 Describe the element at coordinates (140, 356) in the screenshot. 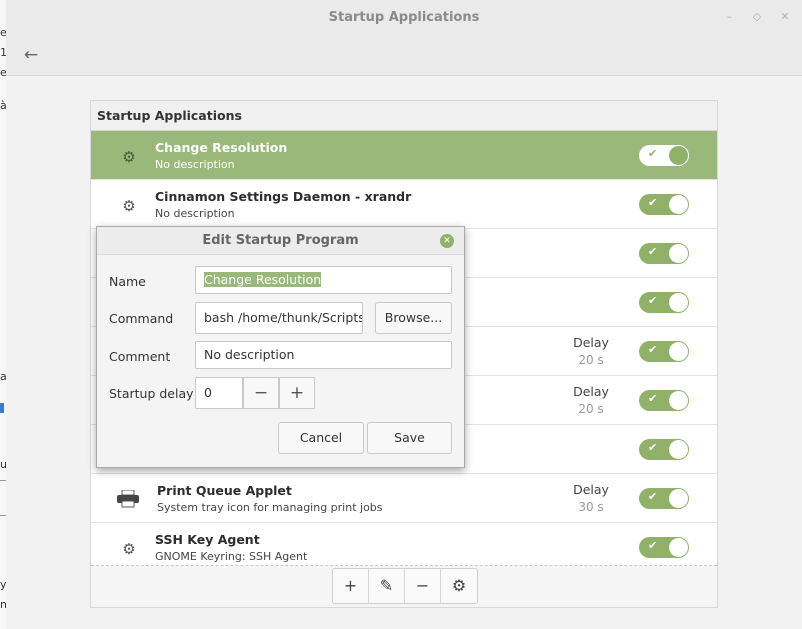

I see `comment-label: Comment` at that location.